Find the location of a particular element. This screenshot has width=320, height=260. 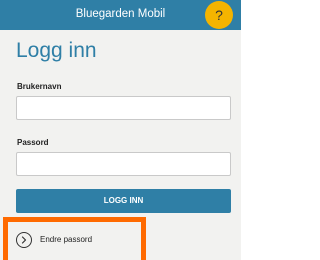

change-password-label: Endre passord is located at coordinates (66, 239).